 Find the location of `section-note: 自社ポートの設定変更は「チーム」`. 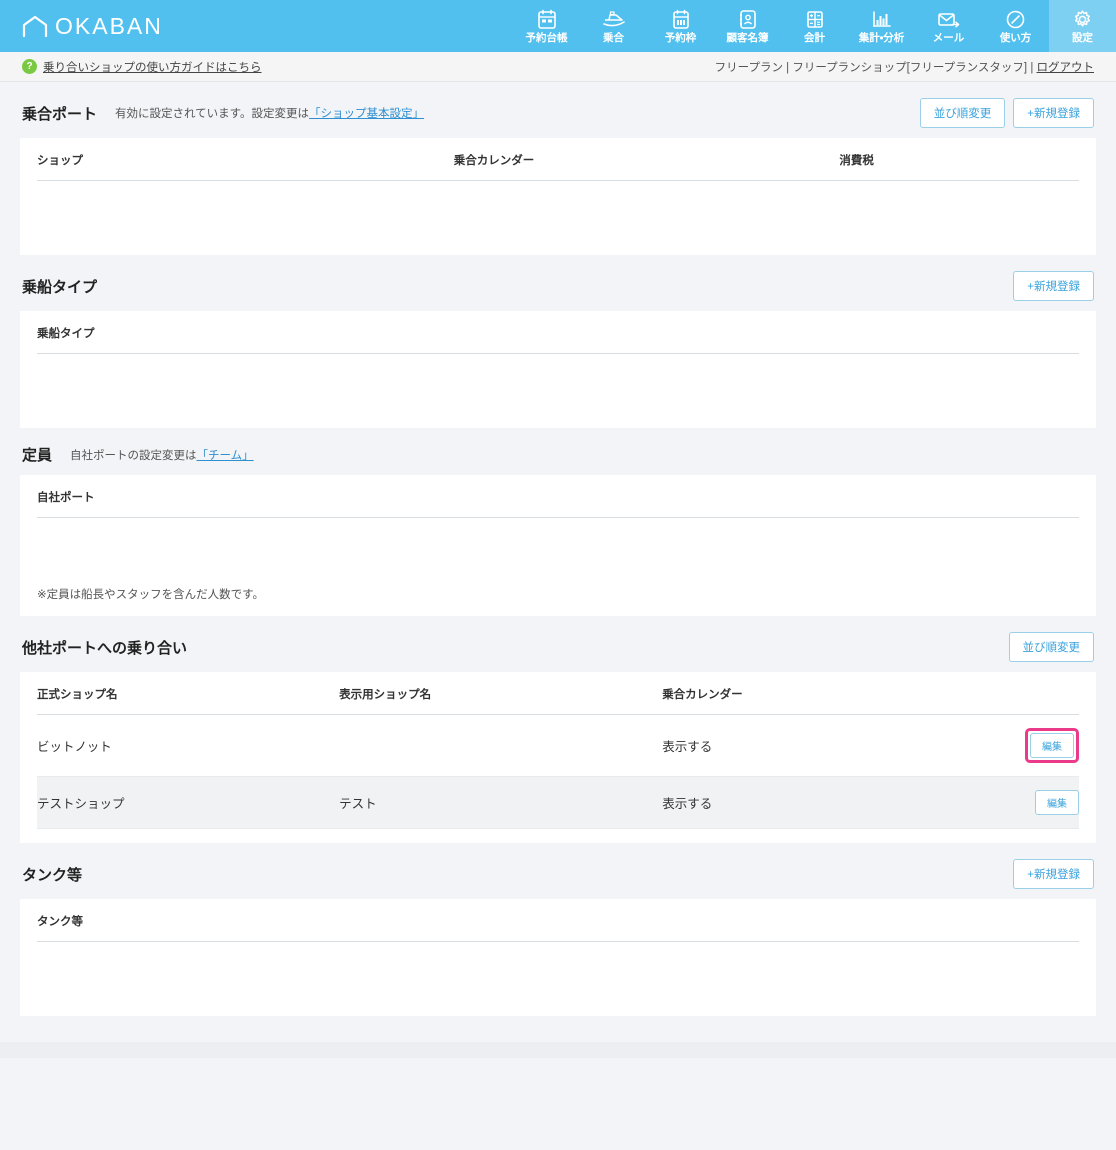

section-note: 自社ポートの設定変更は「チーム」 is located at coordinates (162, 455).